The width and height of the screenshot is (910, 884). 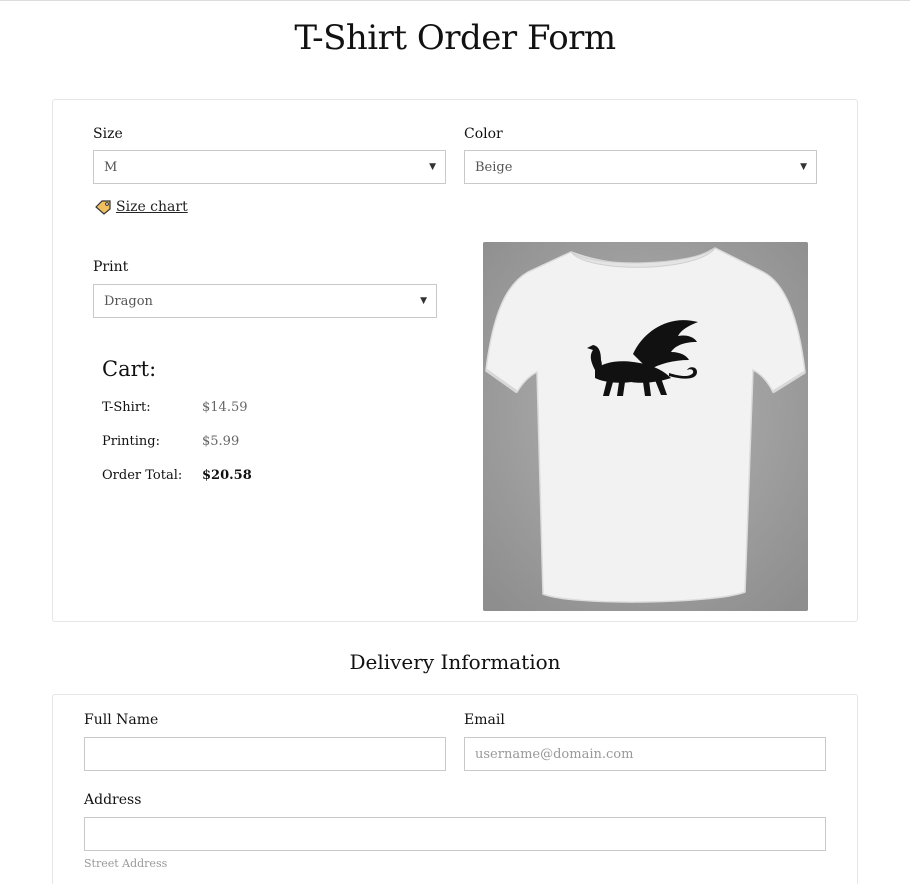 I want to click on email-label: Email, so click(x=484, y=720).